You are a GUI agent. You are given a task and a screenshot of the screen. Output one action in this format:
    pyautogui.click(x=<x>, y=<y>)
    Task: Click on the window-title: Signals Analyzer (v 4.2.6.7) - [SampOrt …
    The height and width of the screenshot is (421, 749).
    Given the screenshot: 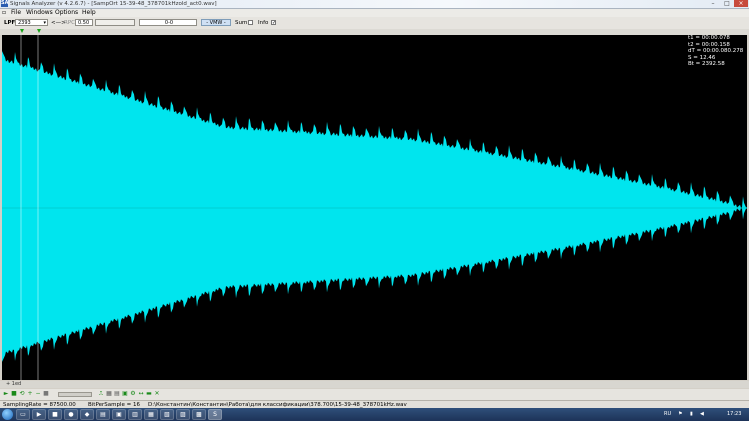 What is the action you would take?
    pyautogui.click(x=113, y=4)
    